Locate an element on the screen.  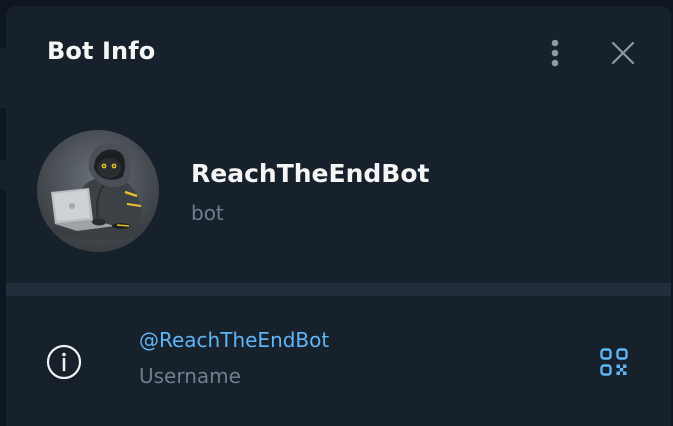
avatar is located at coordinates (98, 191).